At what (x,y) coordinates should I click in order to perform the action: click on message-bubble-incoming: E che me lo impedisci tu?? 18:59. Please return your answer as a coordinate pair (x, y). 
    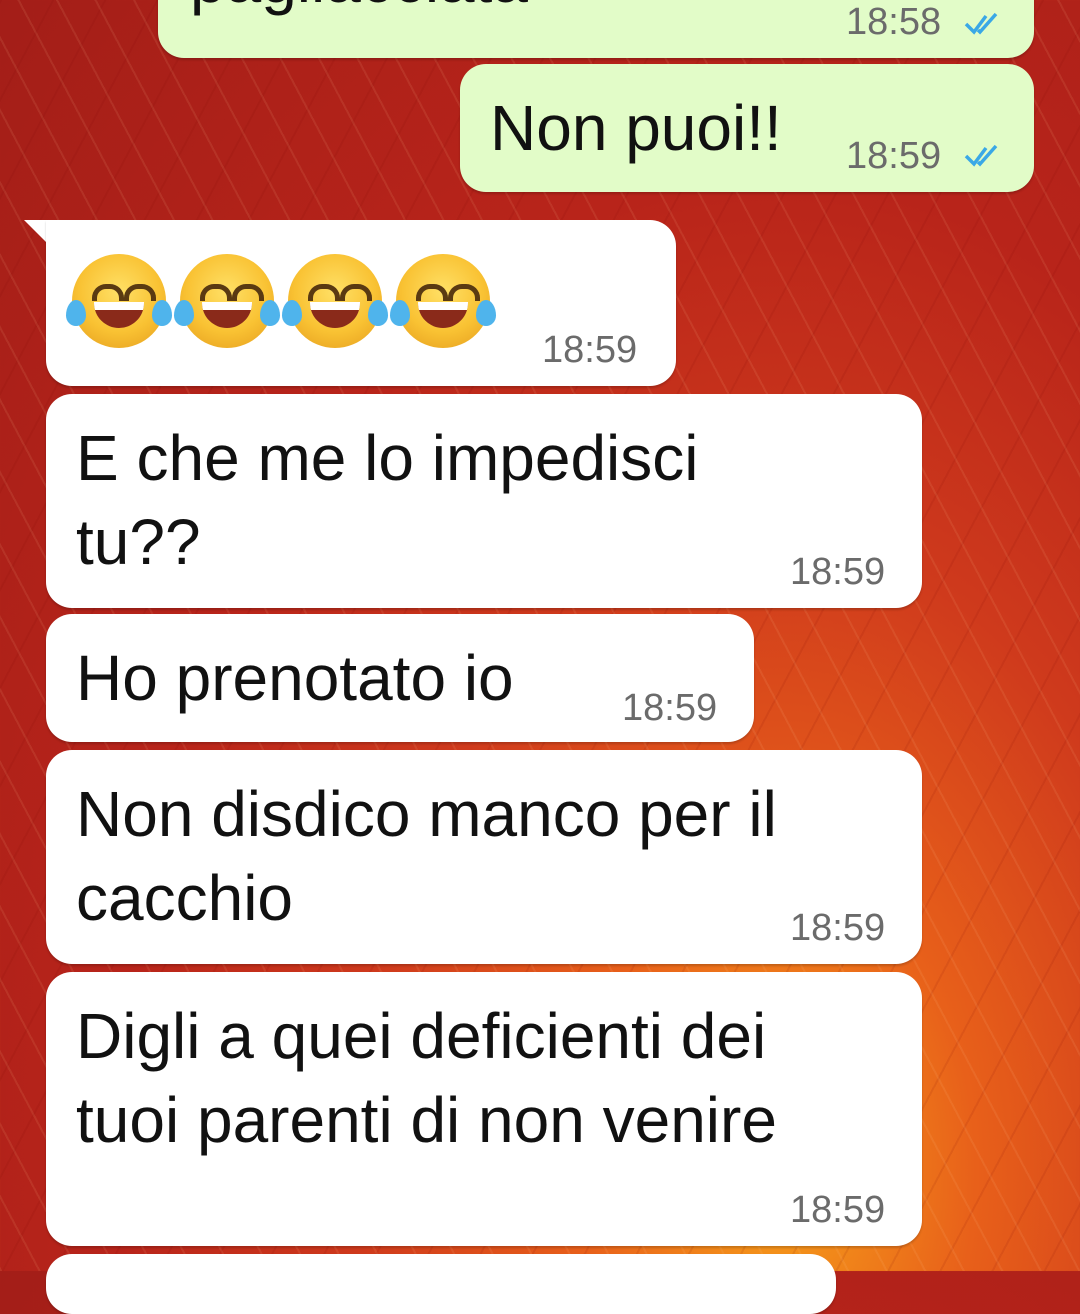
    Looking at the image, I should click on (484, 501).